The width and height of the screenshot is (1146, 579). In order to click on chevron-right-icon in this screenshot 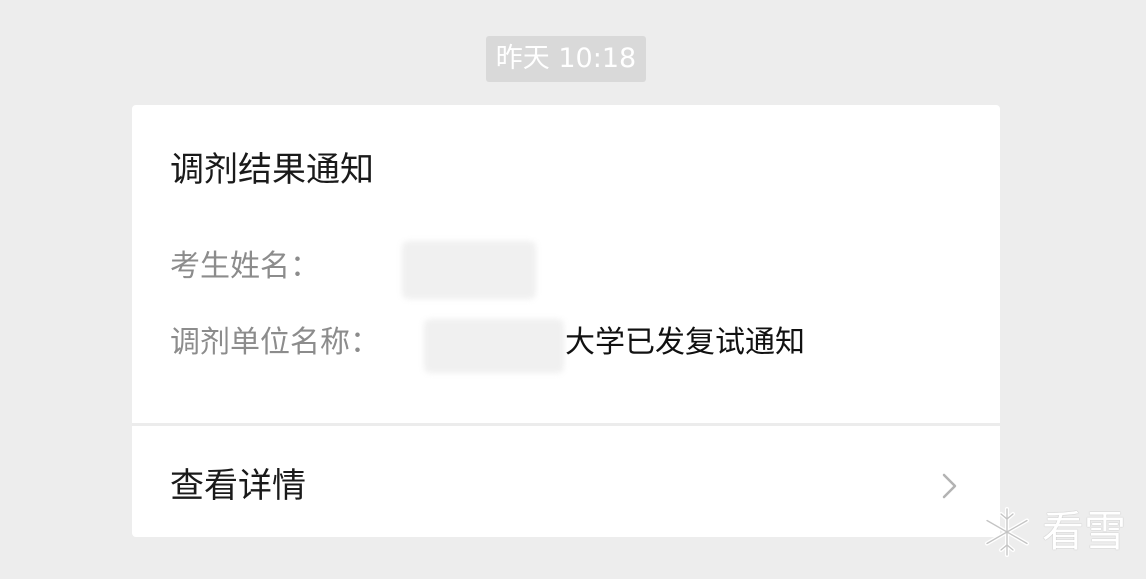, I will do `click(949, 486)`.